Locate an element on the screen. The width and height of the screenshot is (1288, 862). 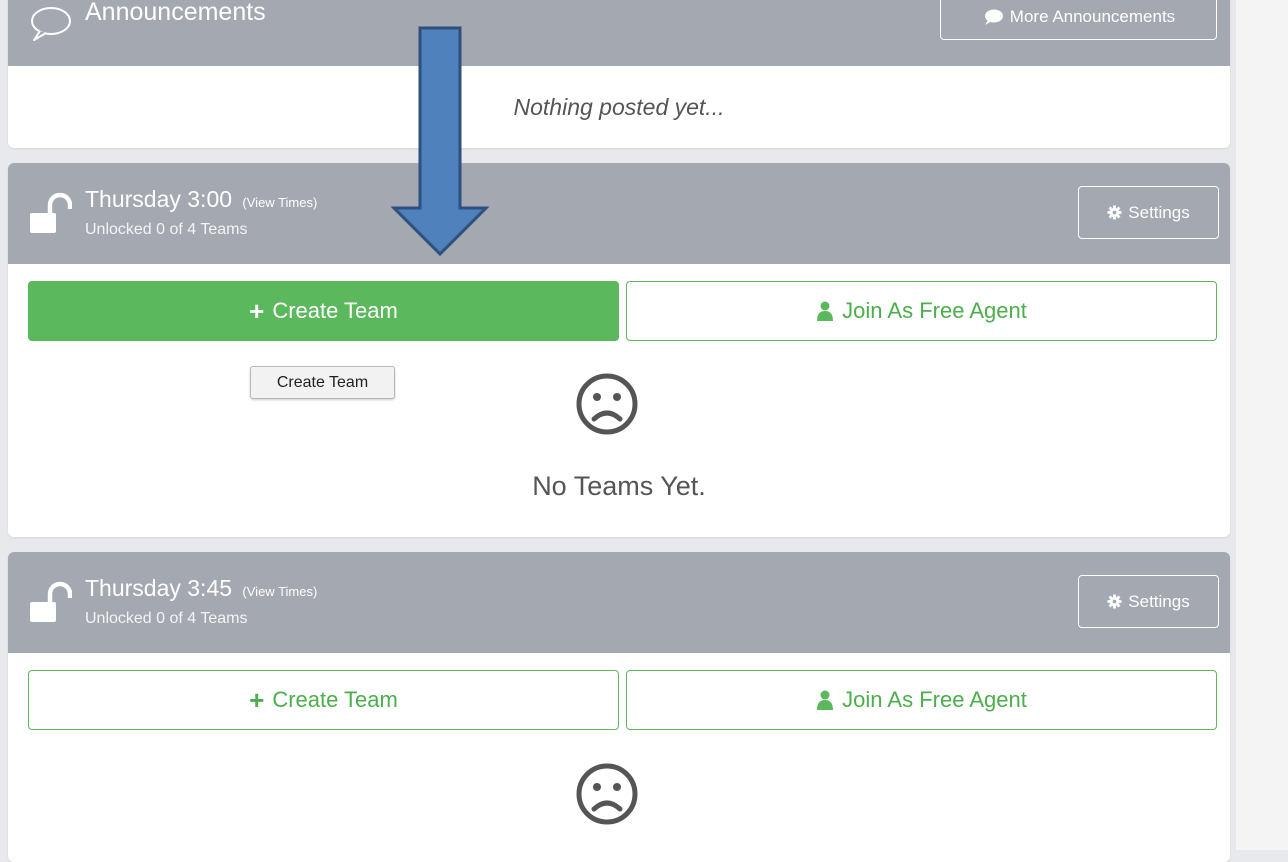
announcements-title: Announcements is located at coordinates (175, 13).